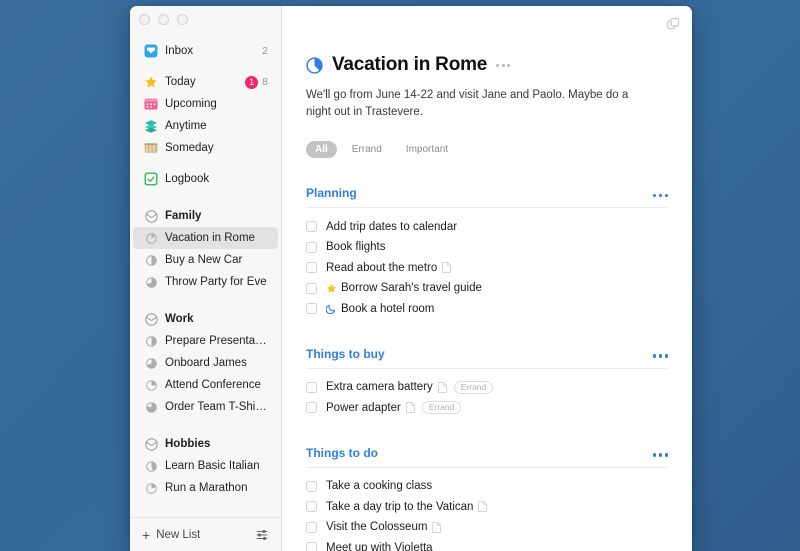  Describe the element at coordinates (379, 387) in the screenshot. I see `todo-title: Extra camera battery` at that location.